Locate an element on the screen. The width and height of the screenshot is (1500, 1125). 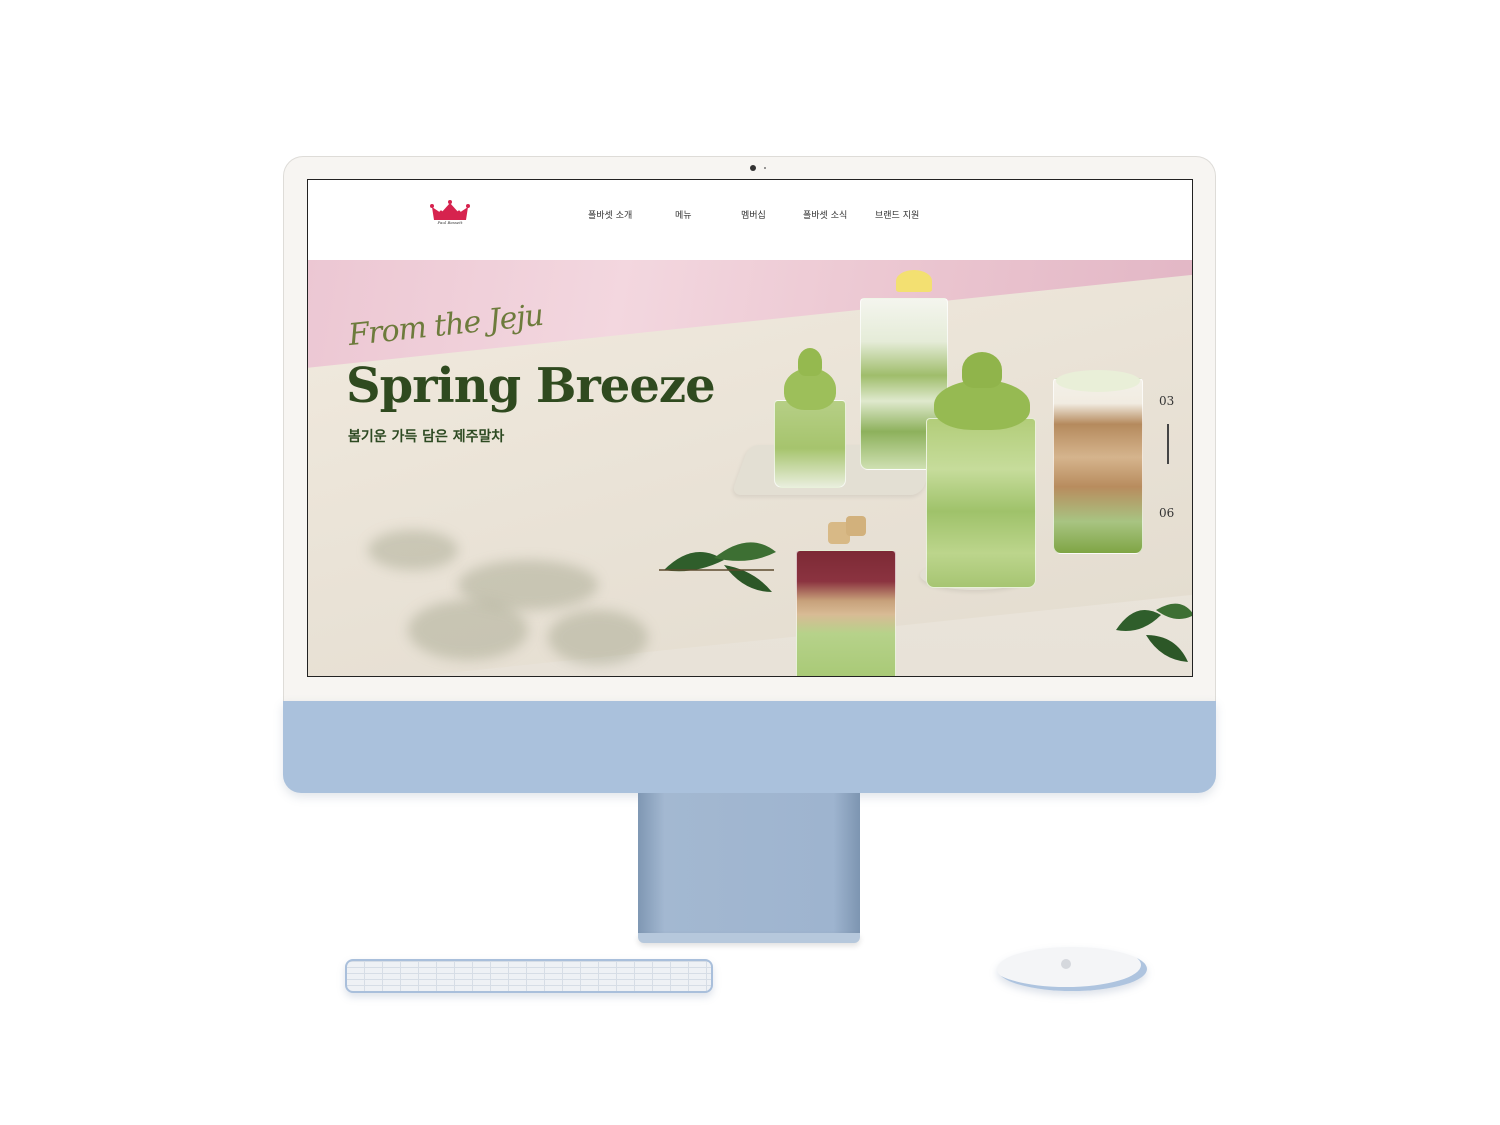
crown-logo-icon is located at coordinates (450, 214).